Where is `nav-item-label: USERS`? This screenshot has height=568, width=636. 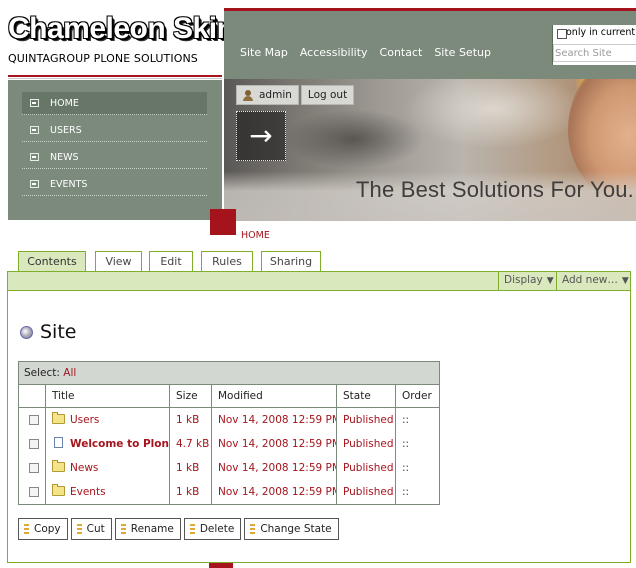
nav-item-label: USERS is located at coordinates (66, 130).